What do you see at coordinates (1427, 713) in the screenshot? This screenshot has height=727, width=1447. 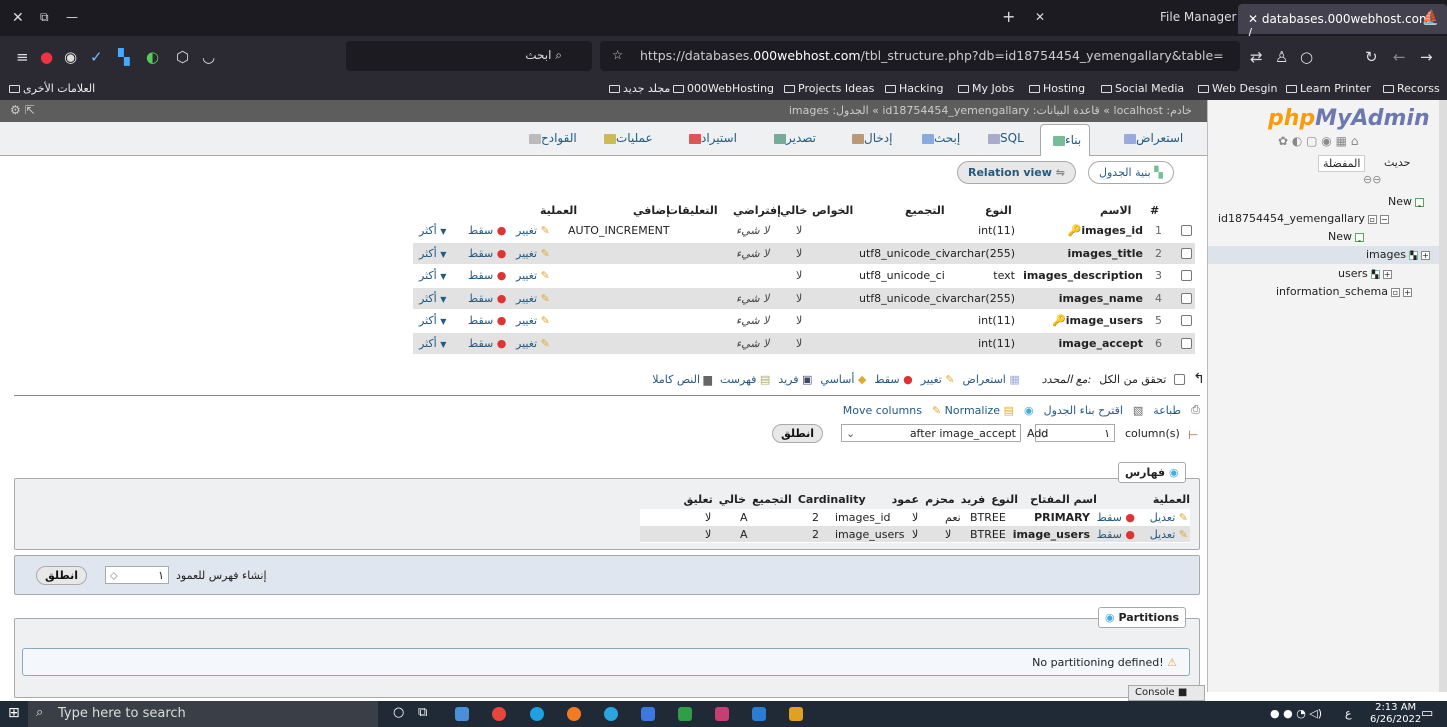 I see `notification-icon: ▭` at bounding box center [1427, 713].